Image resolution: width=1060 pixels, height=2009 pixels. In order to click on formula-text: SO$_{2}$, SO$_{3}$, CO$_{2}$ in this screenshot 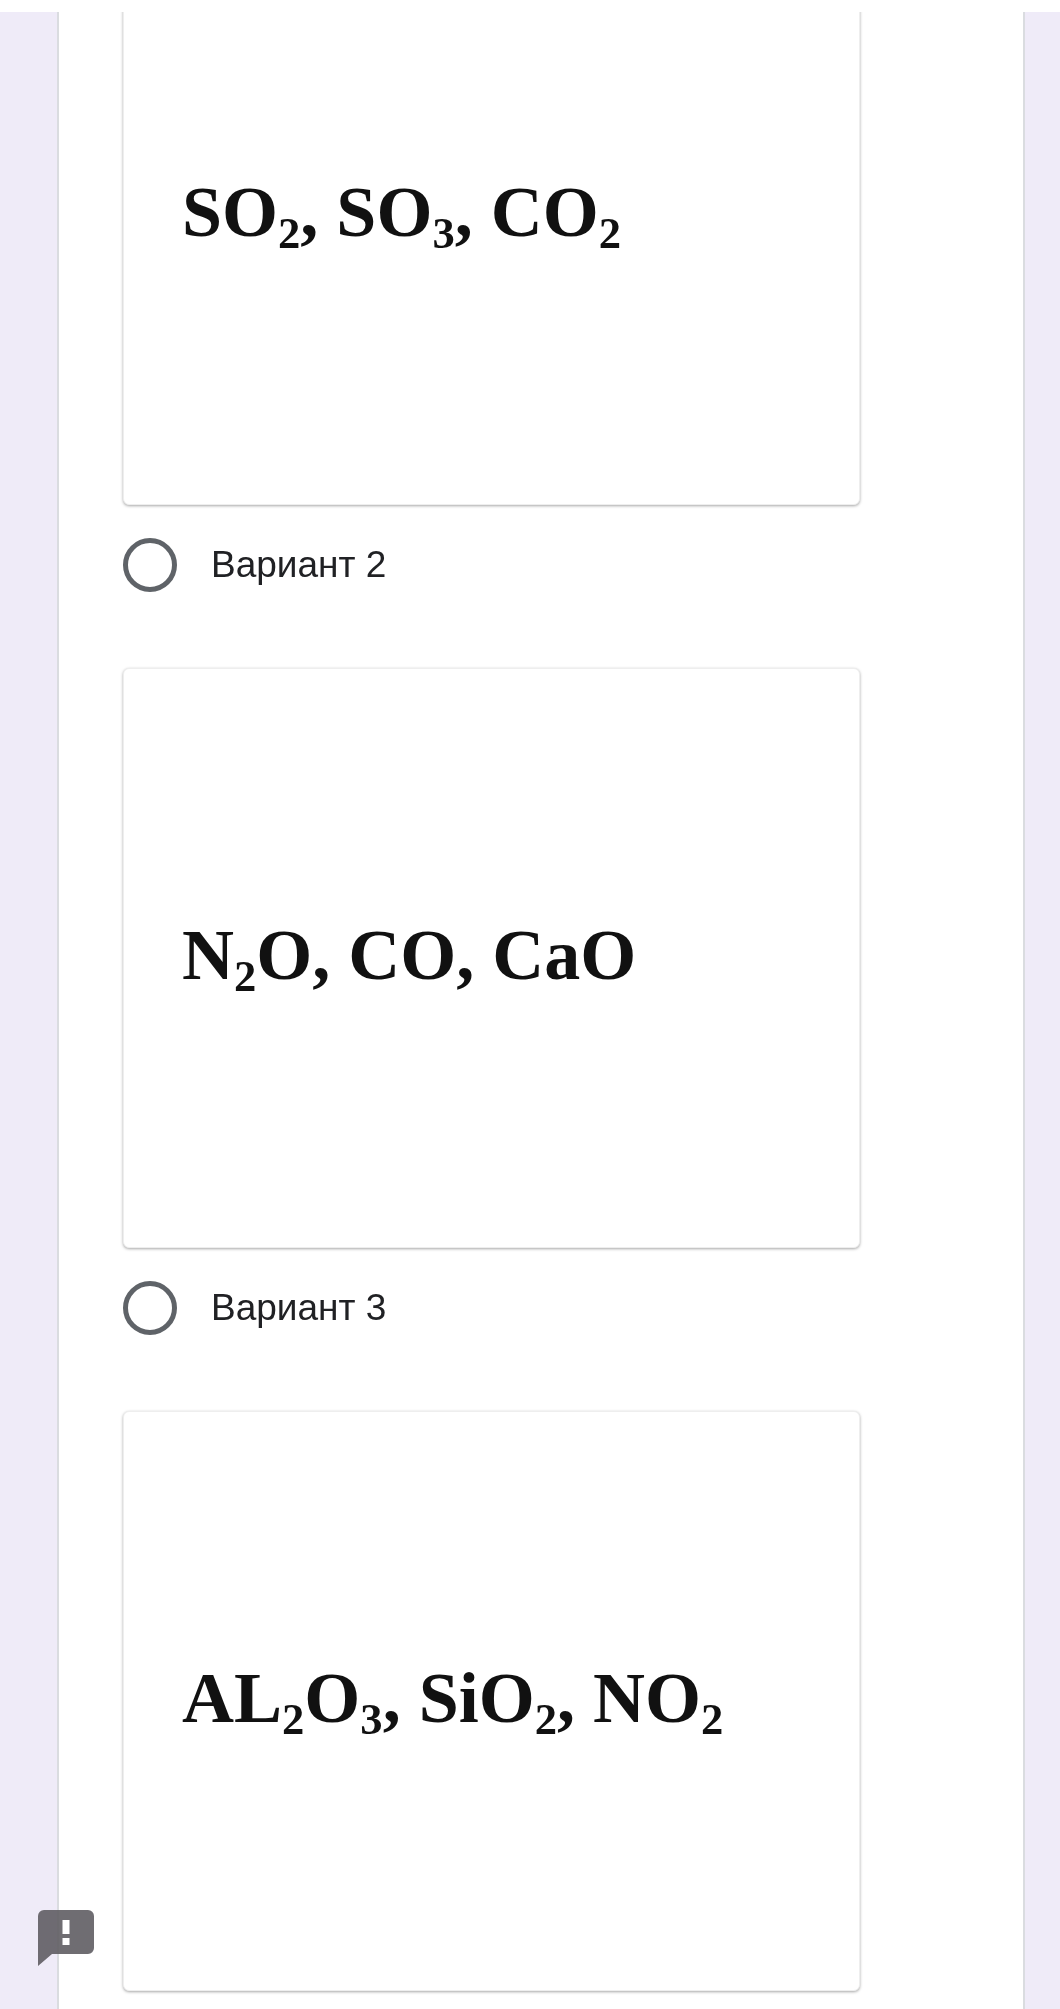, I will do `click(402, 215)`.